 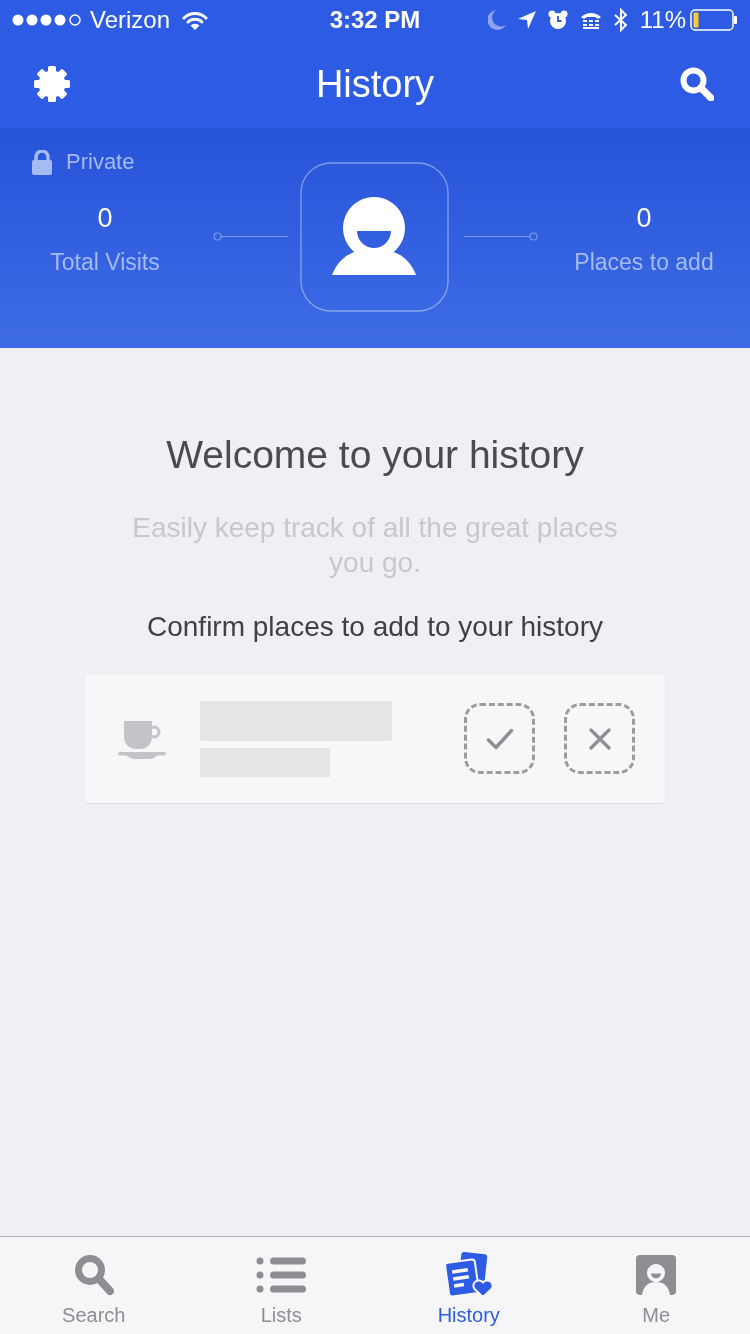 What do you see at coordinates (526, 20) in the screenshot?
I see `location-arrow-icon` at bounding box center [526, 20].